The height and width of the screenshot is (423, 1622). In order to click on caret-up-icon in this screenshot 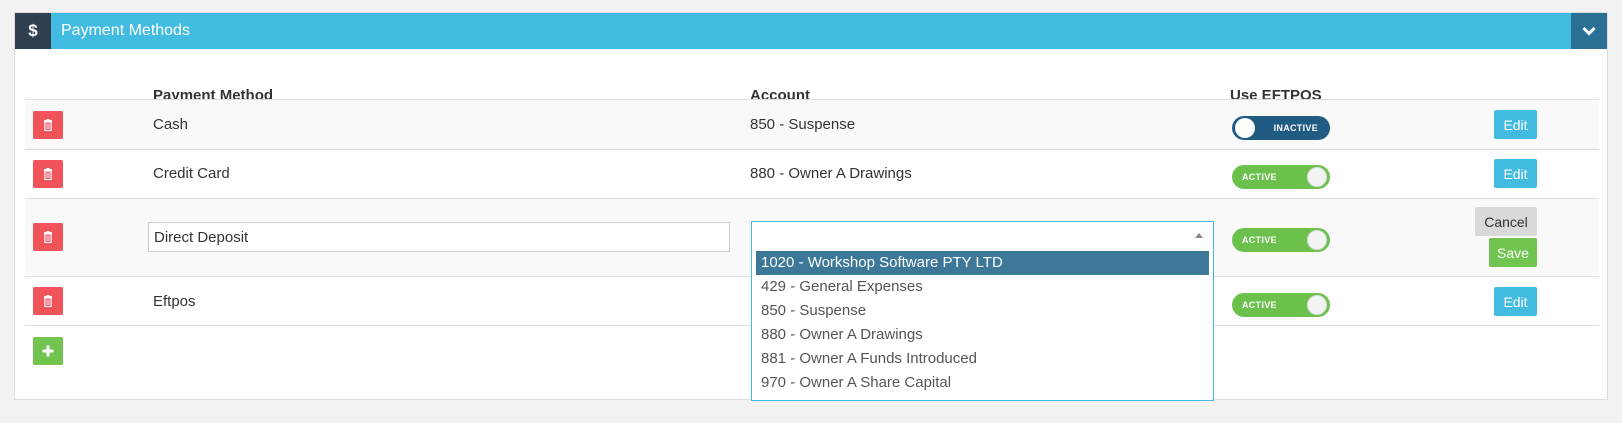, I will do `click(1199, 235)`.